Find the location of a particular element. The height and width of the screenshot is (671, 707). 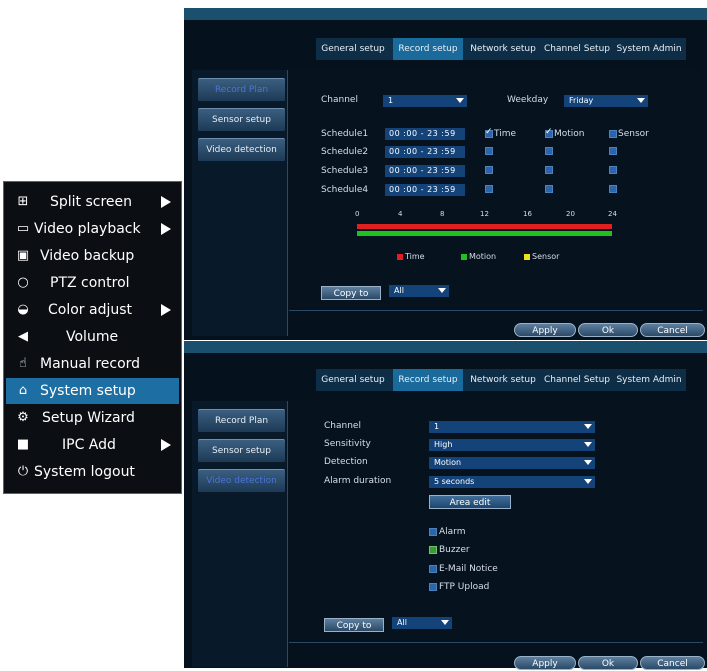

alarm-checkbox is located at coordinates (433, 532).